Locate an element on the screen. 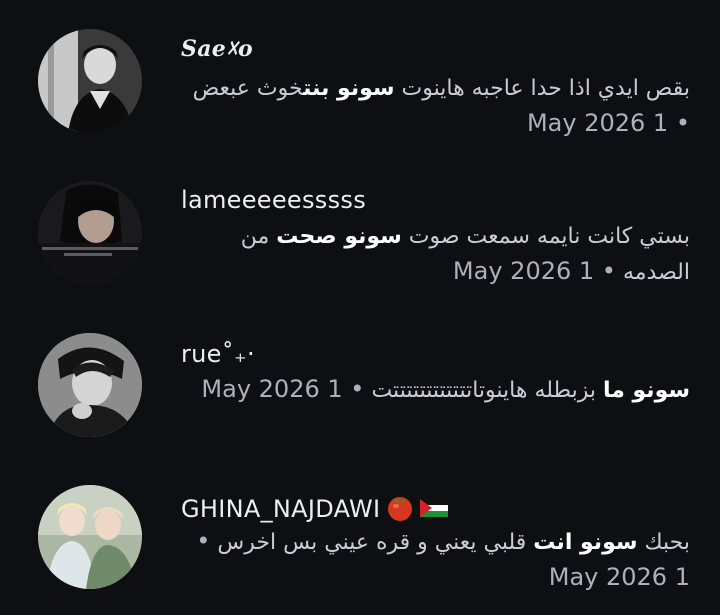  comment-text-bold: سونو ما is located at coordinates (646, 390).